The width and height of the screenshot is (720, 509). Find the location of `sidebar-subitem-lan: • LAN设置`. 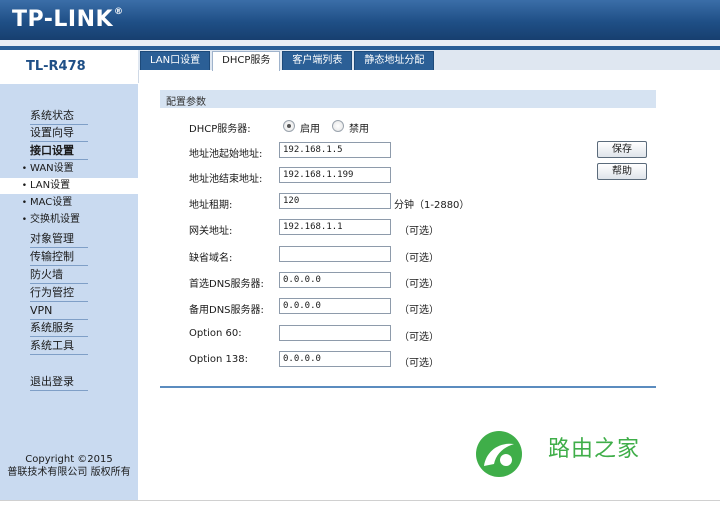

sidebar-subitem-lan: • LAN设置 is located at coordinates (69, 186).